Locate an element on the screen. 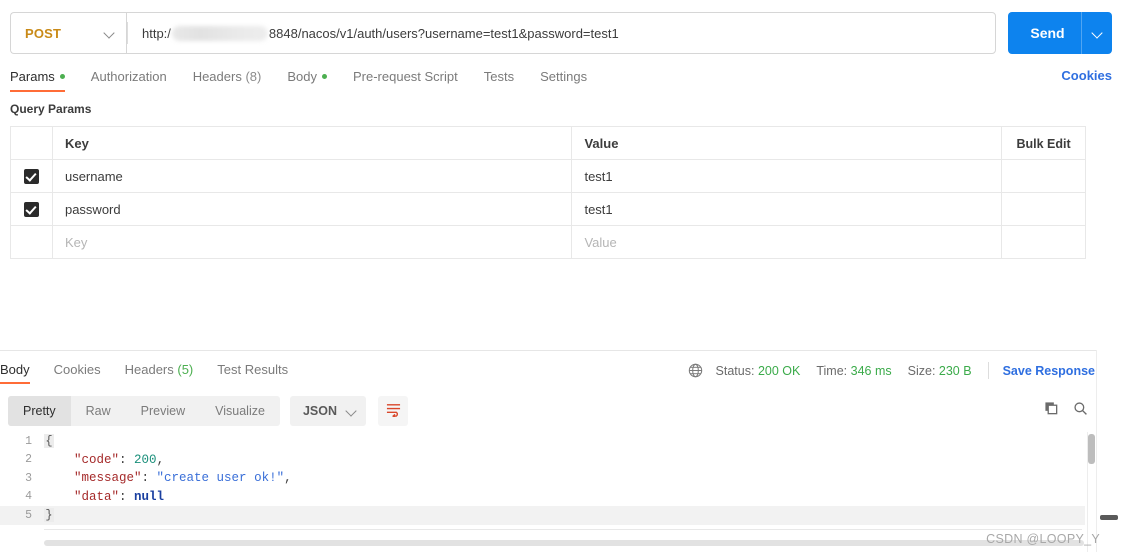 This screenshot has height=552, width=1122. response-format-label: JSON is located at coordinates (319, 411).